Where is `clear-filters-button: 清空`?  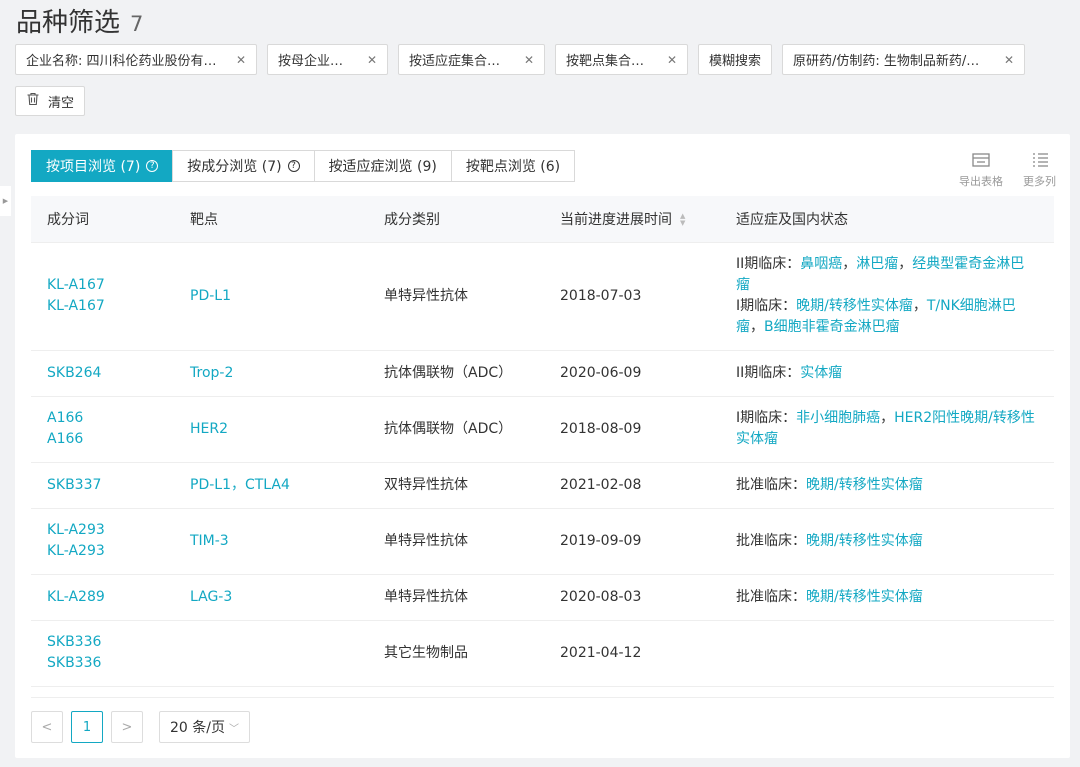
clear-filters-button: 清空 is located at coordinates (50, 101).